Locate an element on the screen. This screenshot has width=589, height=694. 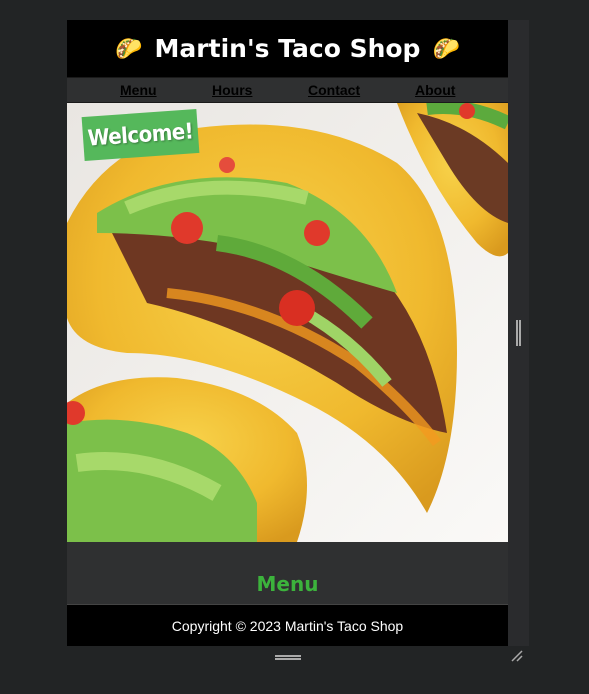
copyright-text: Copyright © 2023 Martin's Taco Shop is located at coordinates (287, 625).